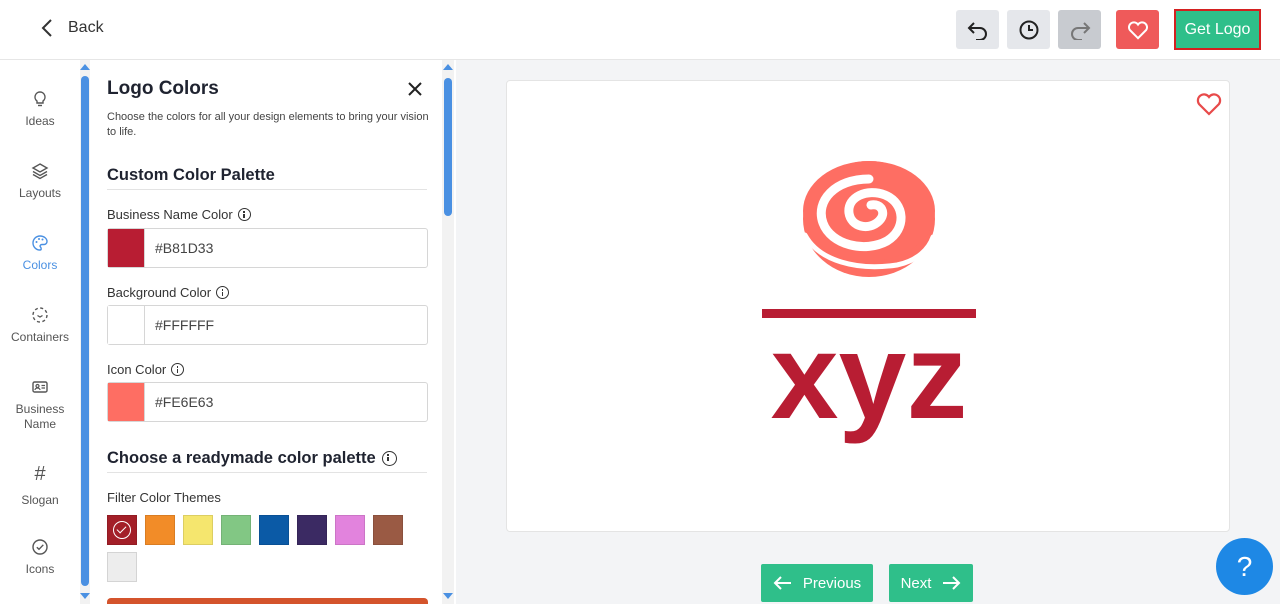 This screenshot has height=604, width=1280. What do you see at coordinates (164, 497) in the screenshot?
I see `filter-color-themes-label: Filter Color Themes` at bounding box center [164, 497].